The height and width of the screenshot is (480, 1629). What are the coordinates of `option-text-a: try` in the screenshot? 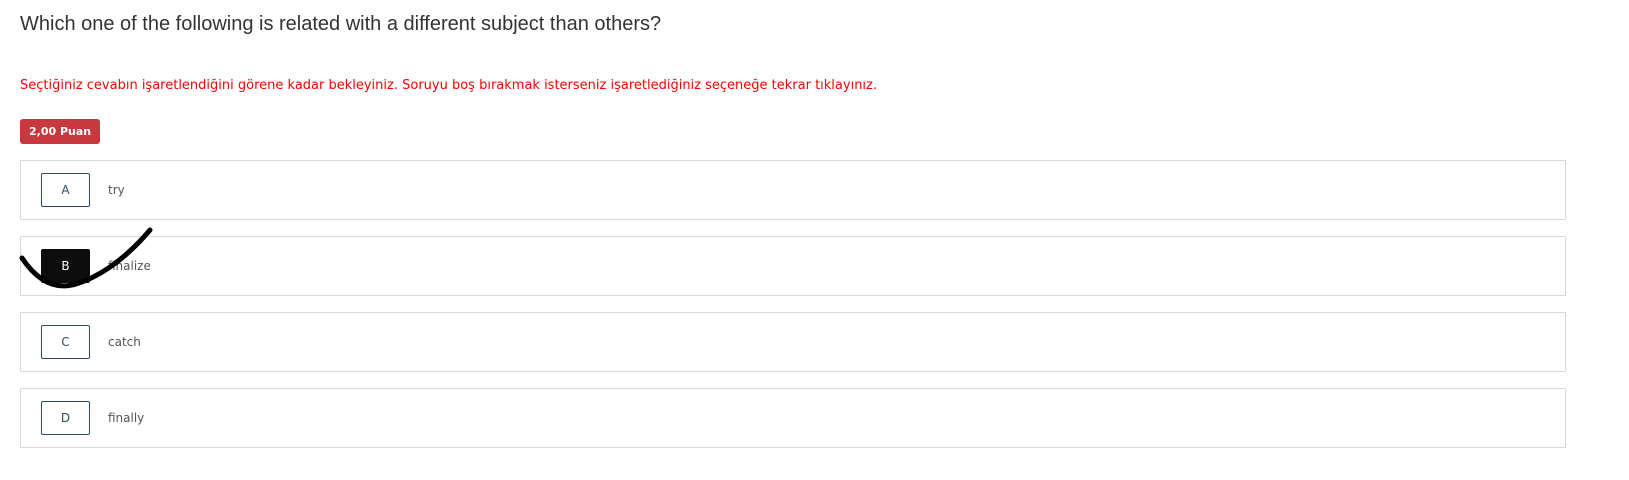 It's located at (116, 190).